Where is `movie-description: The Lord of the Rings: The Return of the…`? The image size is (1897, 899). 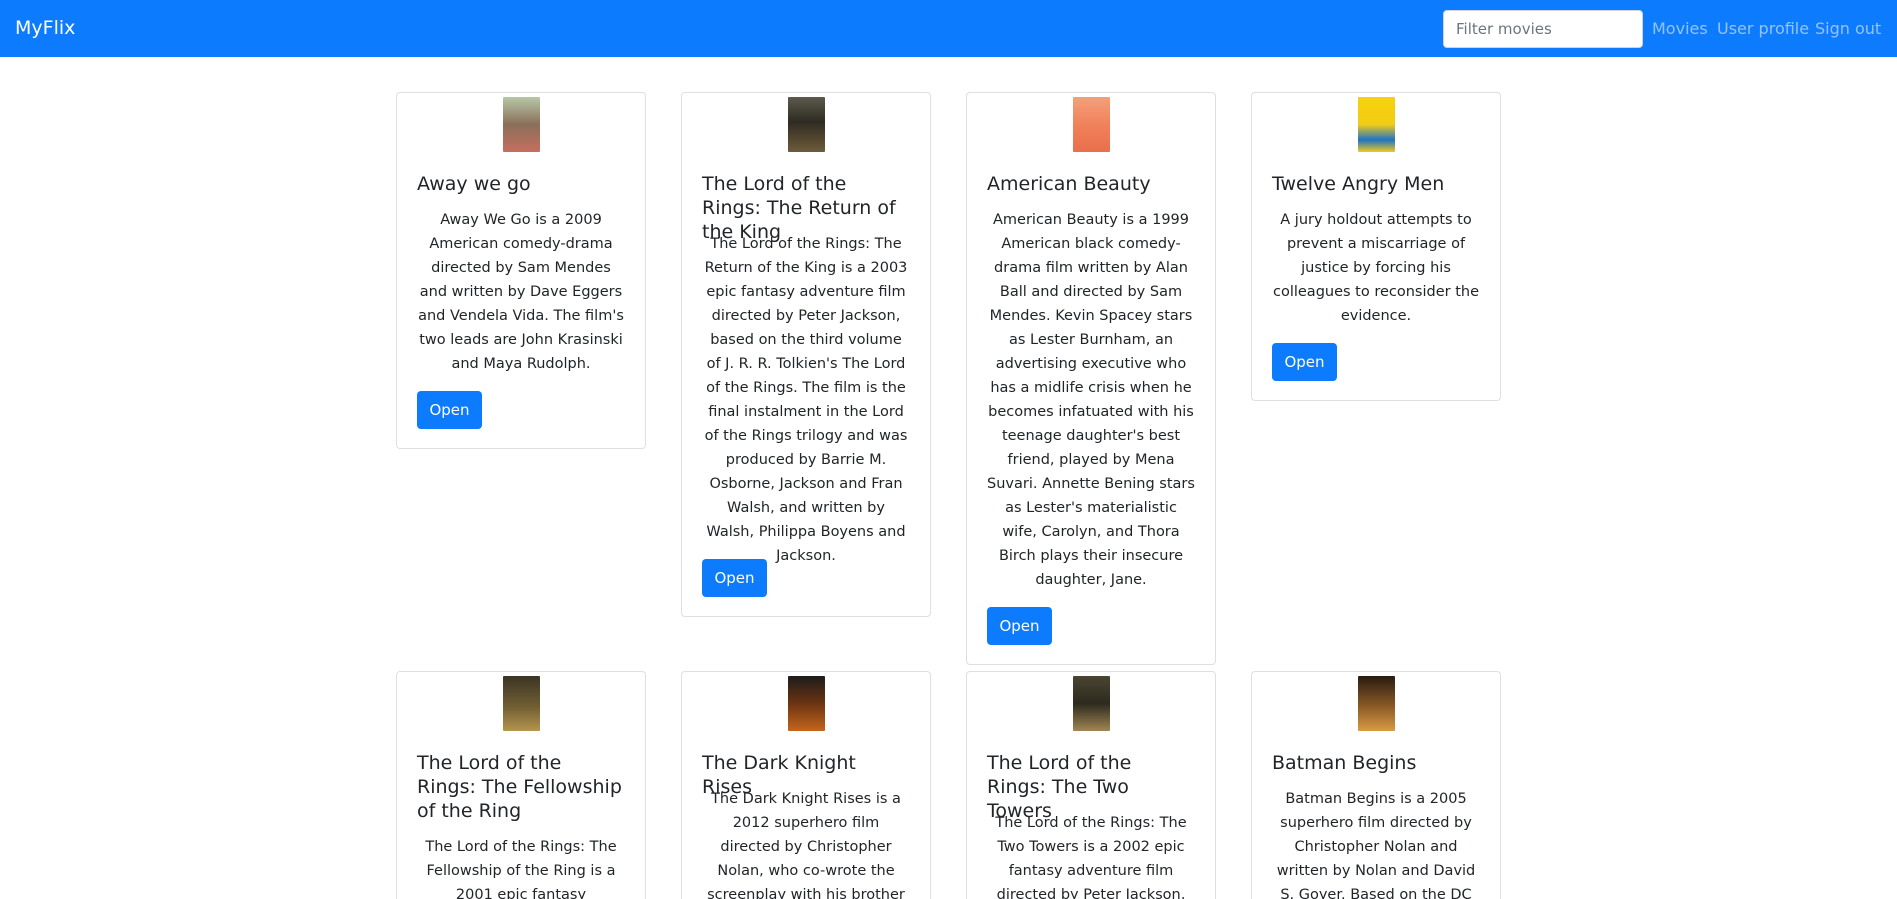
movie-description: The Lord of the Rings: The Return of the… is located at coordinates (806, 400).